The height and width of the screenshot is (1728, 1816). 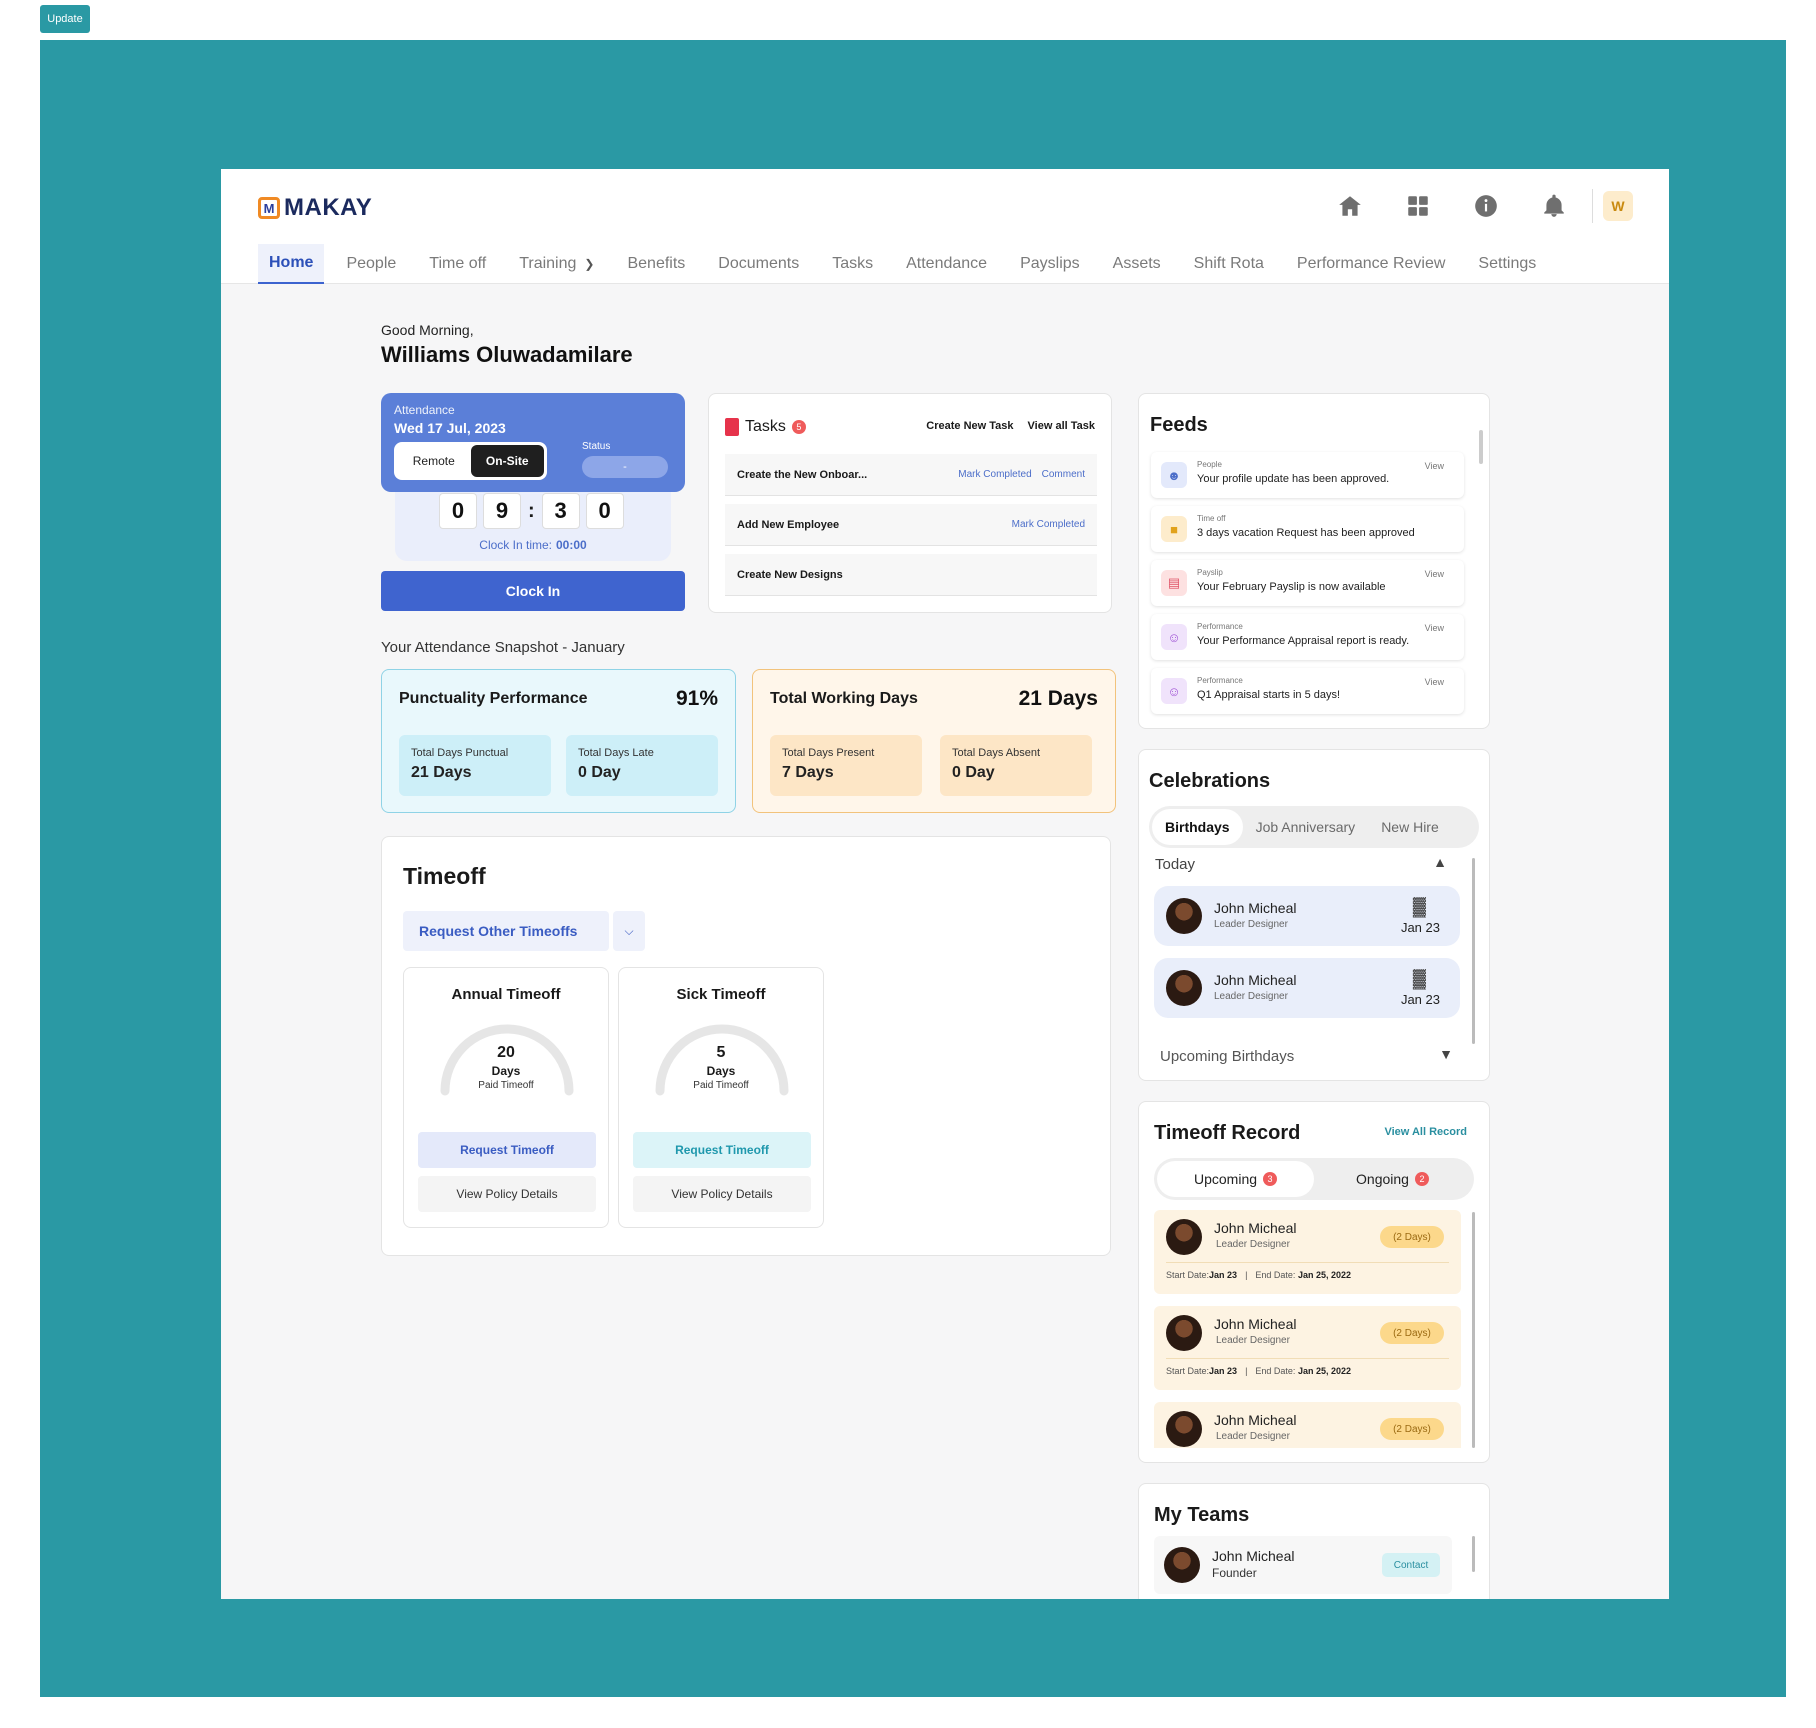 I want to click on clock-in-time-value: 00:00, so click(x=571, y=545).